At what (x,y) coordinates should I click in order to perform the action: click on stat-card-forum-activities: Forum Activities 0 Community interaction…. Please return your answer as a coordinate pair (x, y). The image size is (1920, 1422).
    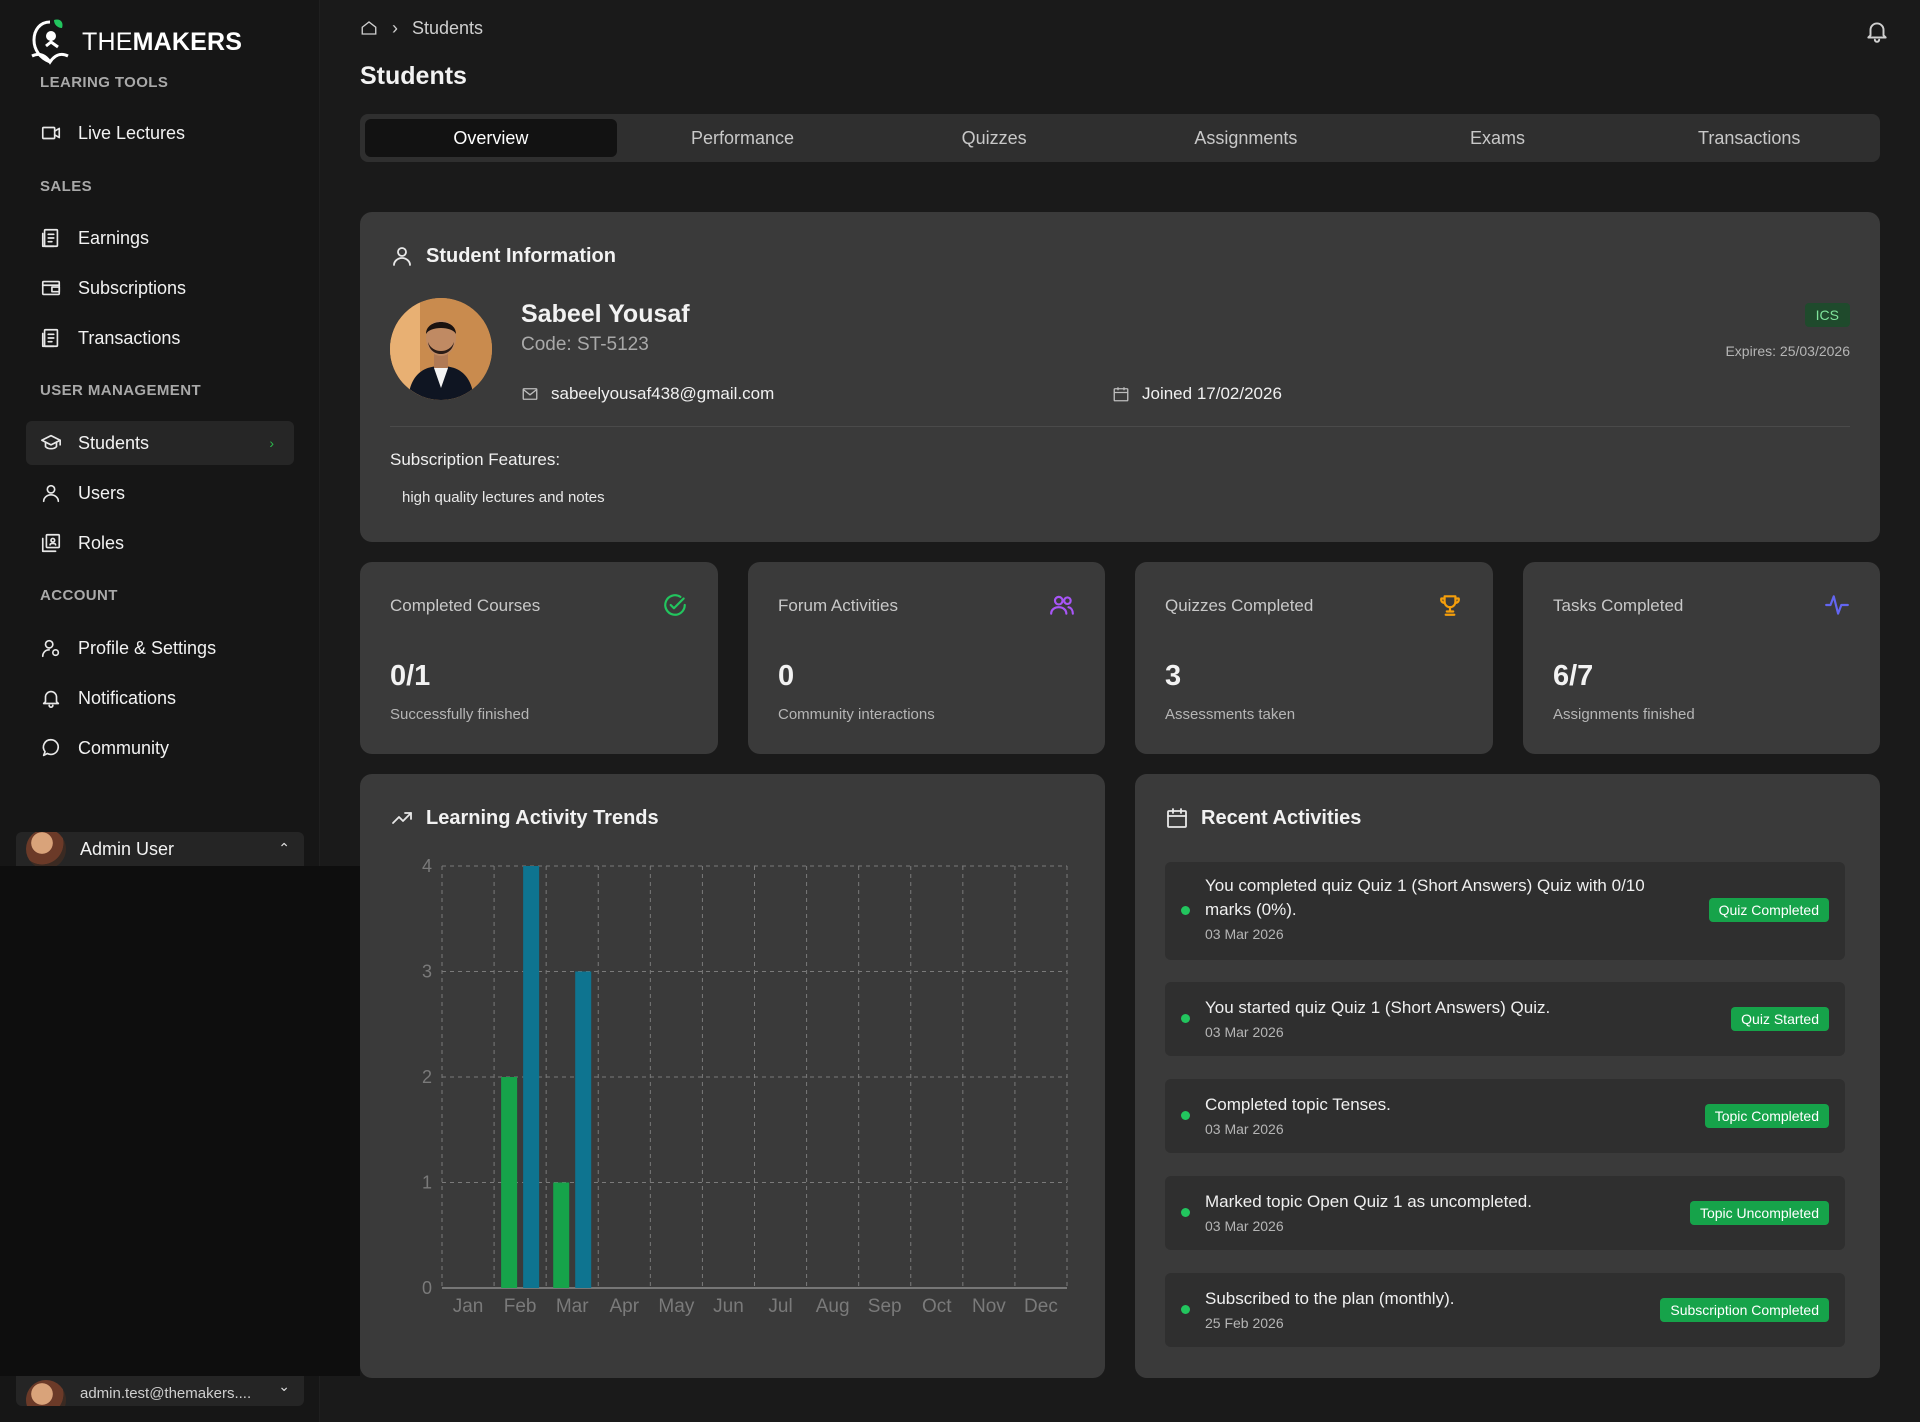
    Looking at the image, I should click on (926, 658).